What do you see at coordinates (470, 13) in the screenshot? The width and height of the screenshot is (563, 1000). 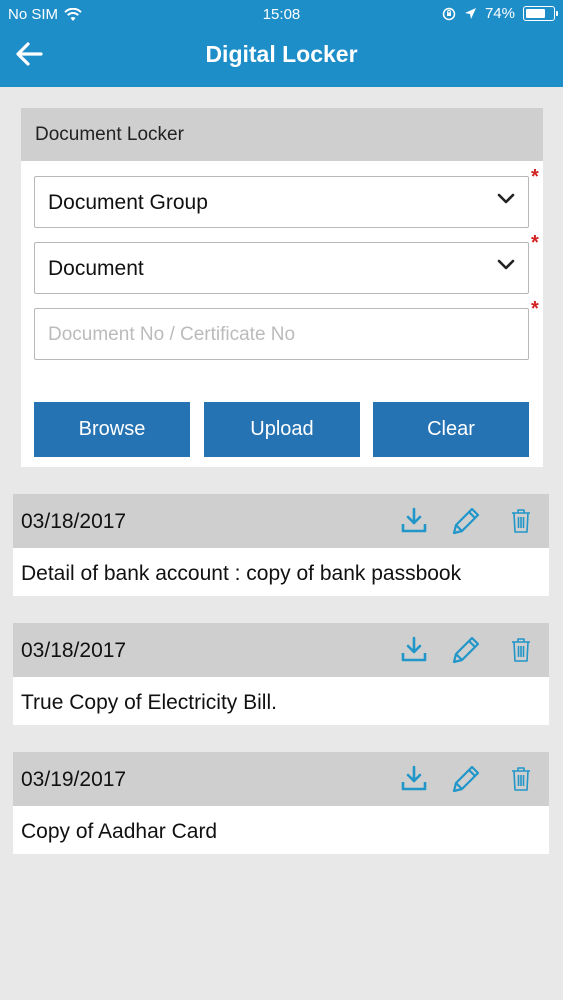 I see `location-arrow-icon` at bounding box center [470, 13].